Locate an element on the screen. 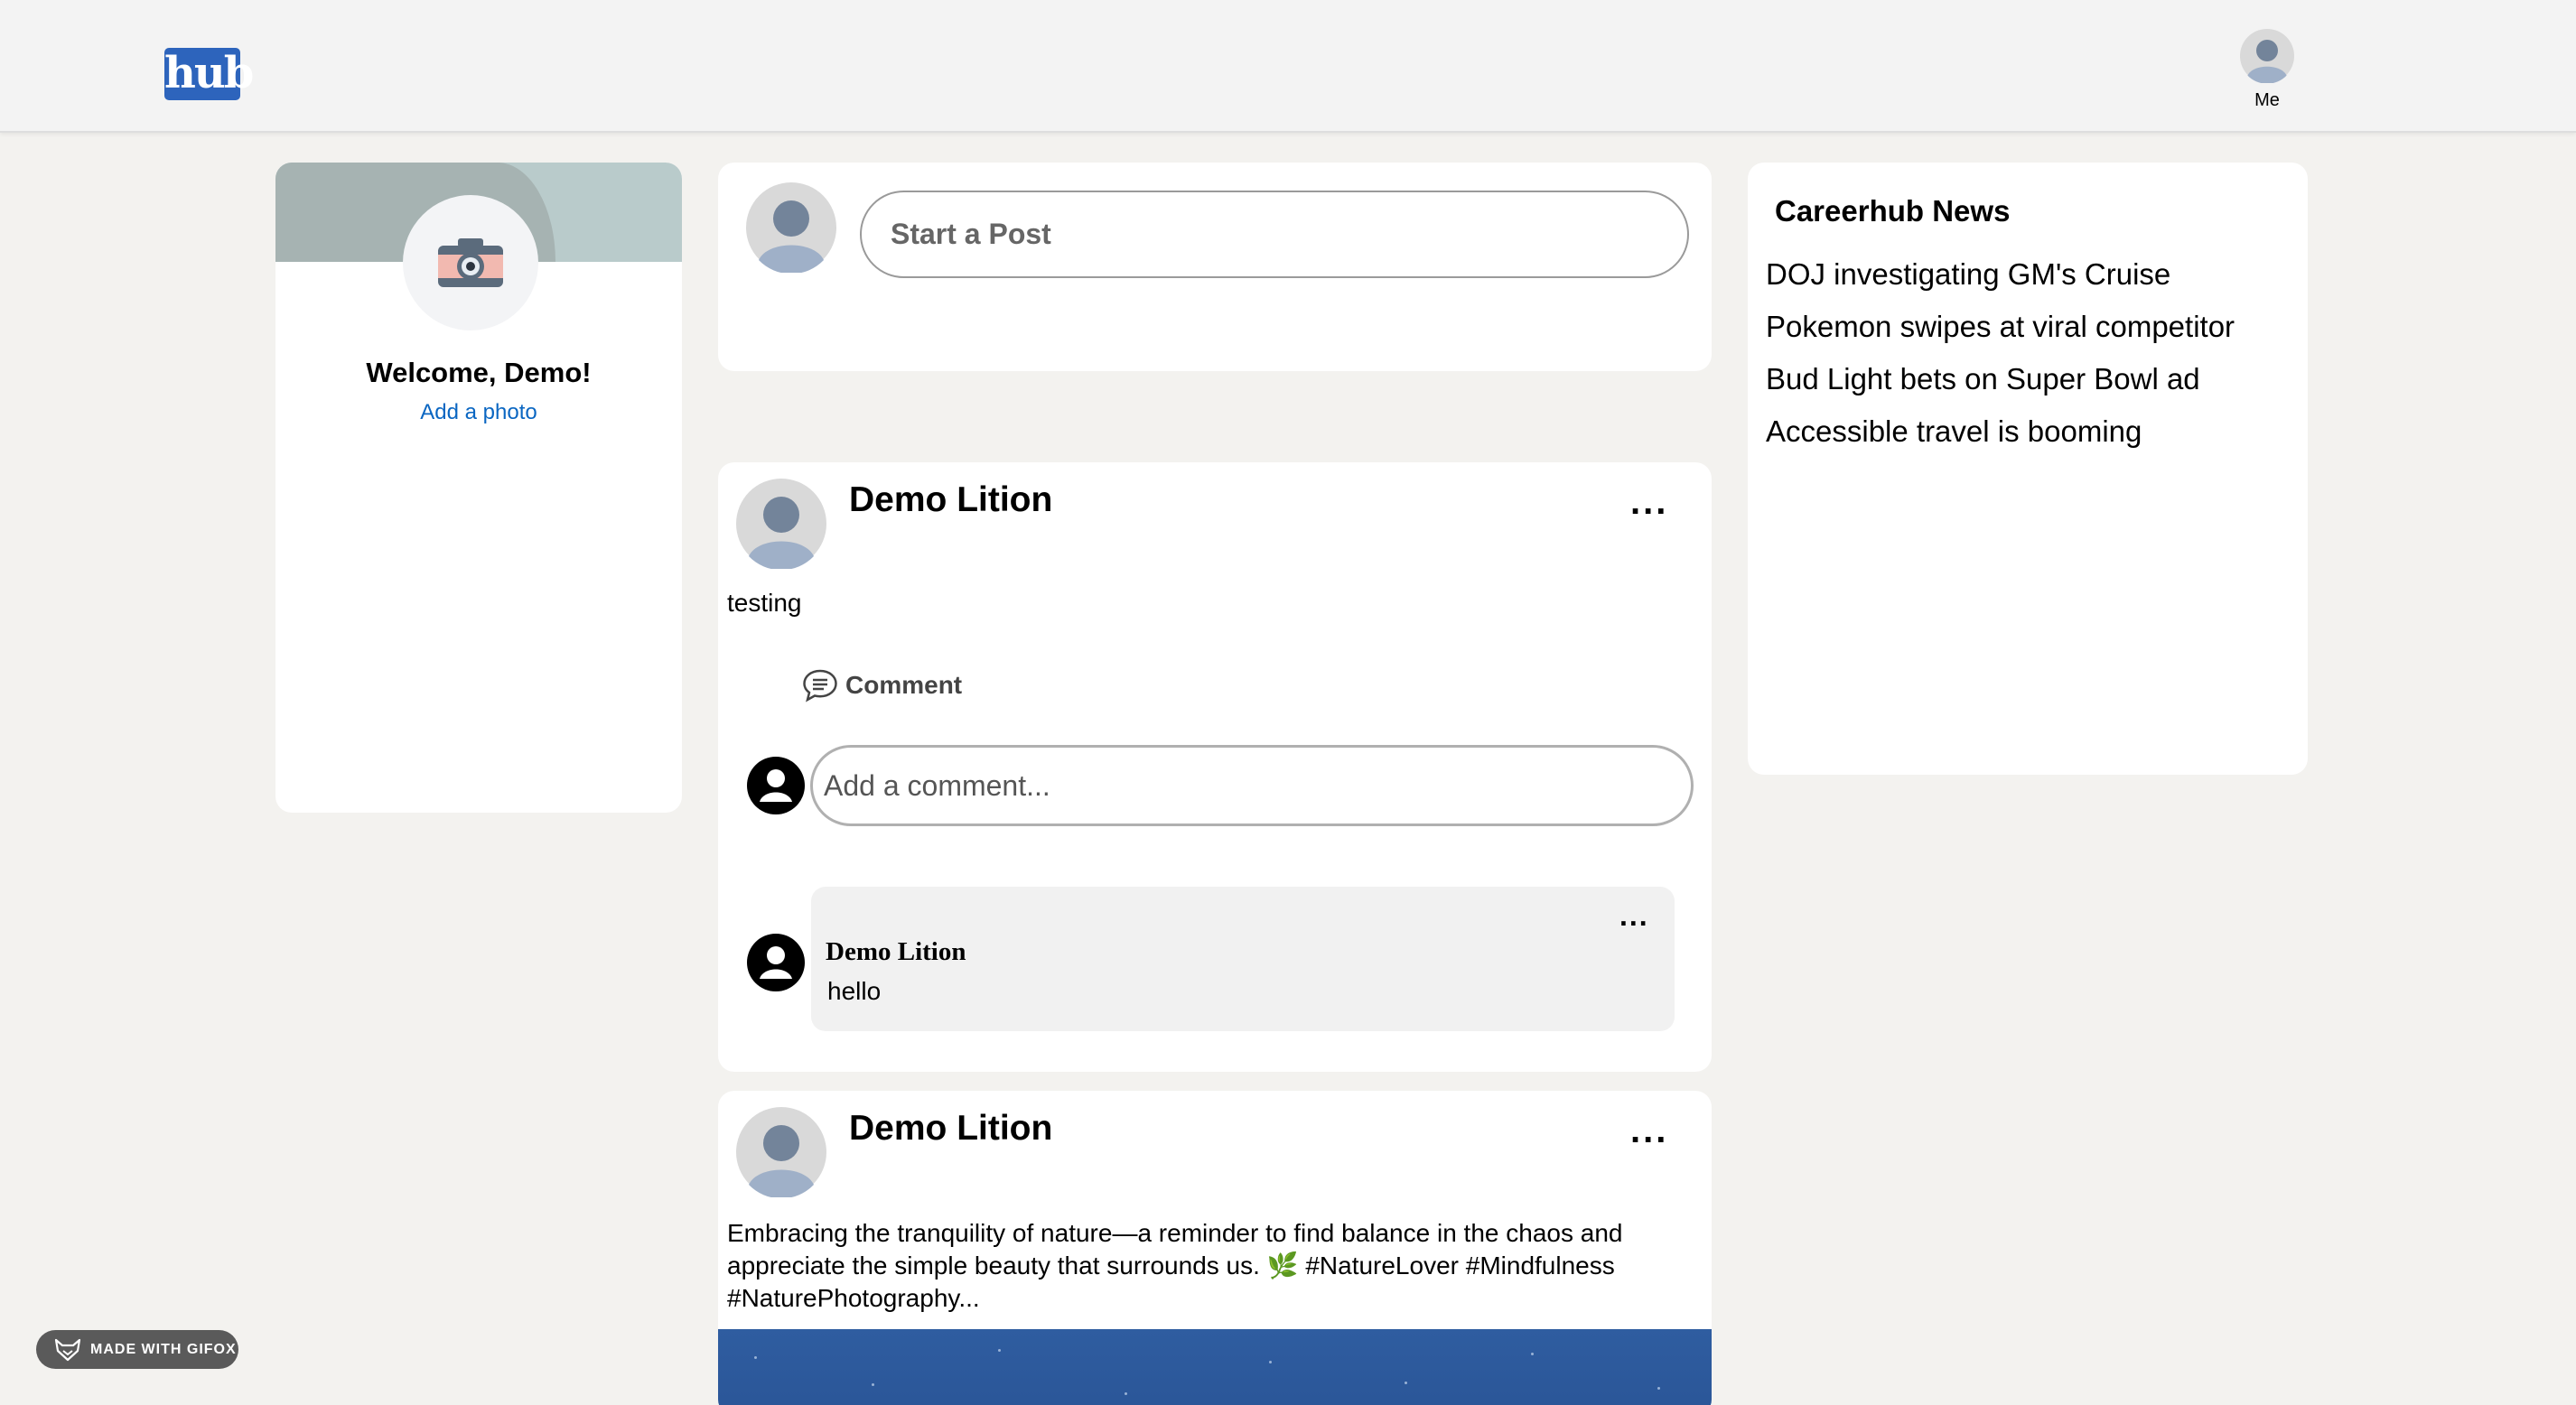 The height and width of the screenshot is (1405, 2576). post-image is located at coordinates (1215, 1367).